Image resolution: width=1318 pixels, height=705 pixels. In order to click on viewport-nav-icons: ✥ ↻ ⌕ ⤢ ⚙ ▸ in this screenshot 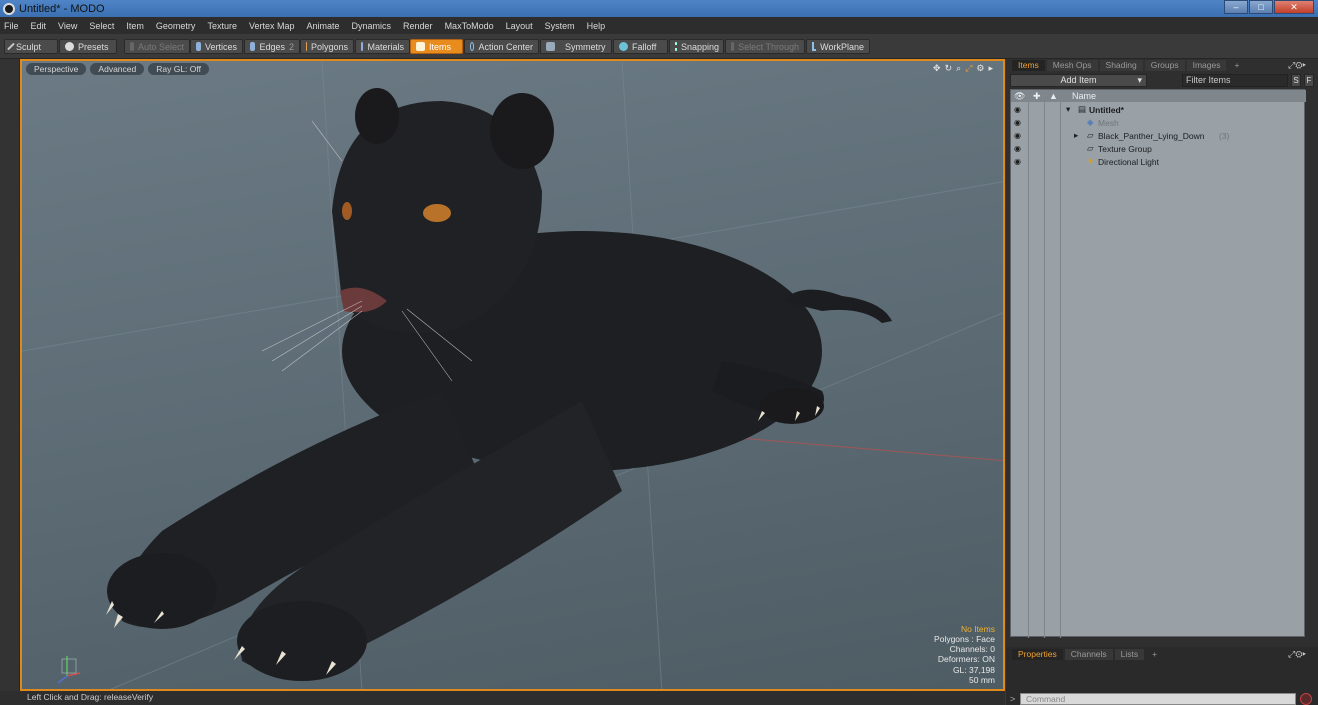, I will do `click(963, 68)`.